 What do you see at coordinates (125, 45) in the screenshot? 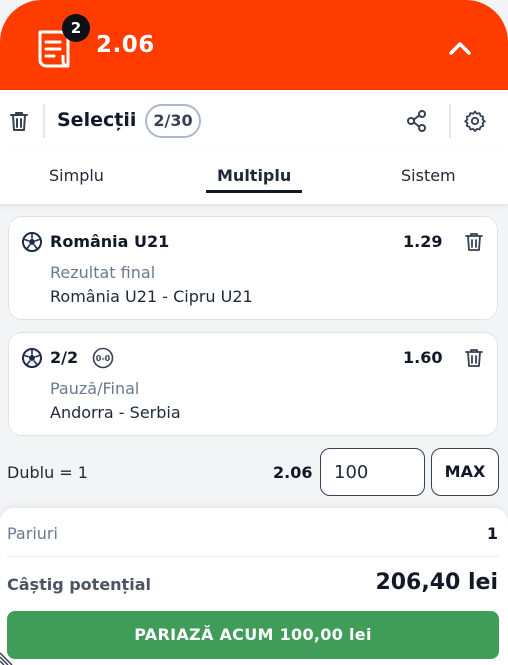
I see `total-odds: 2.06` at bounding box center [125, 45].